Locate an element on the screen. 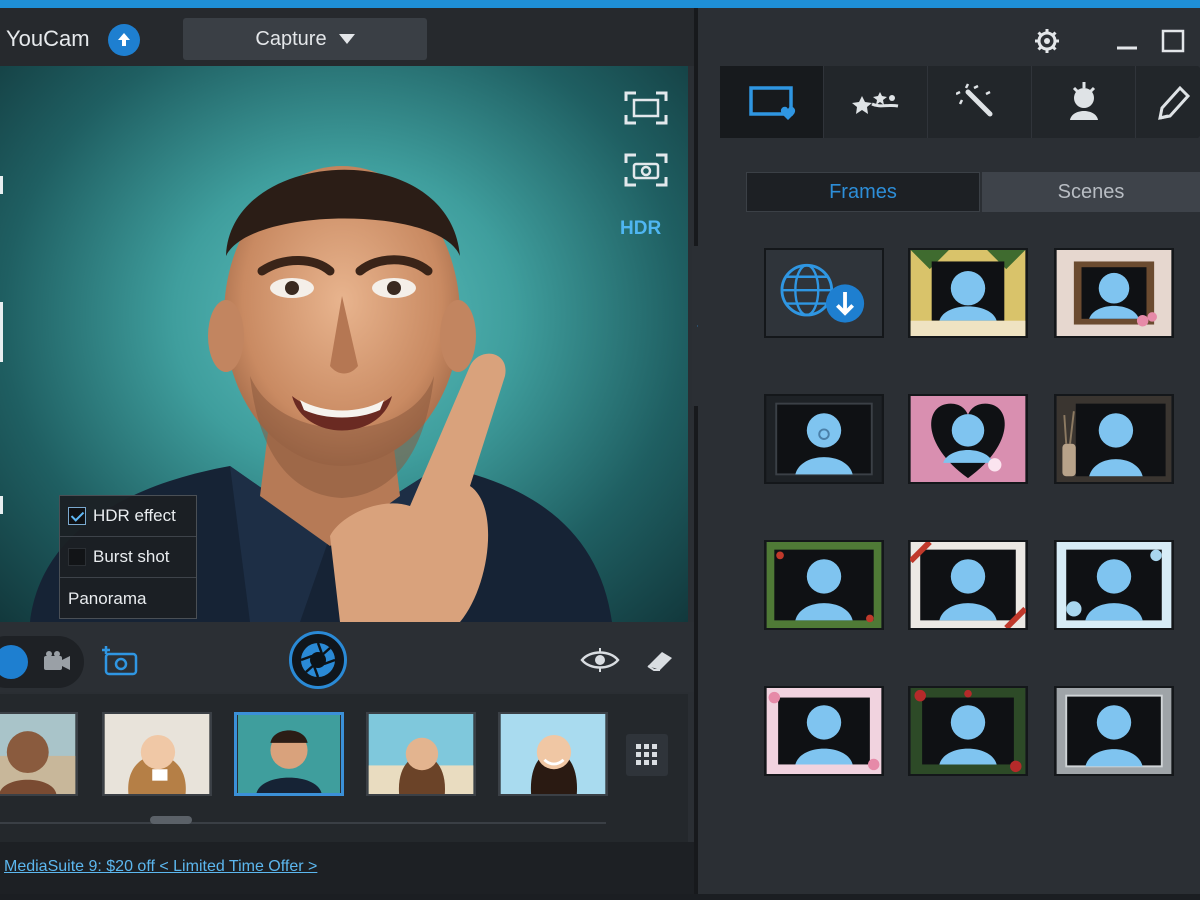 The width and height of the screenshot is (1200, 900). minimize-button is located at coordinates (1127, 41).